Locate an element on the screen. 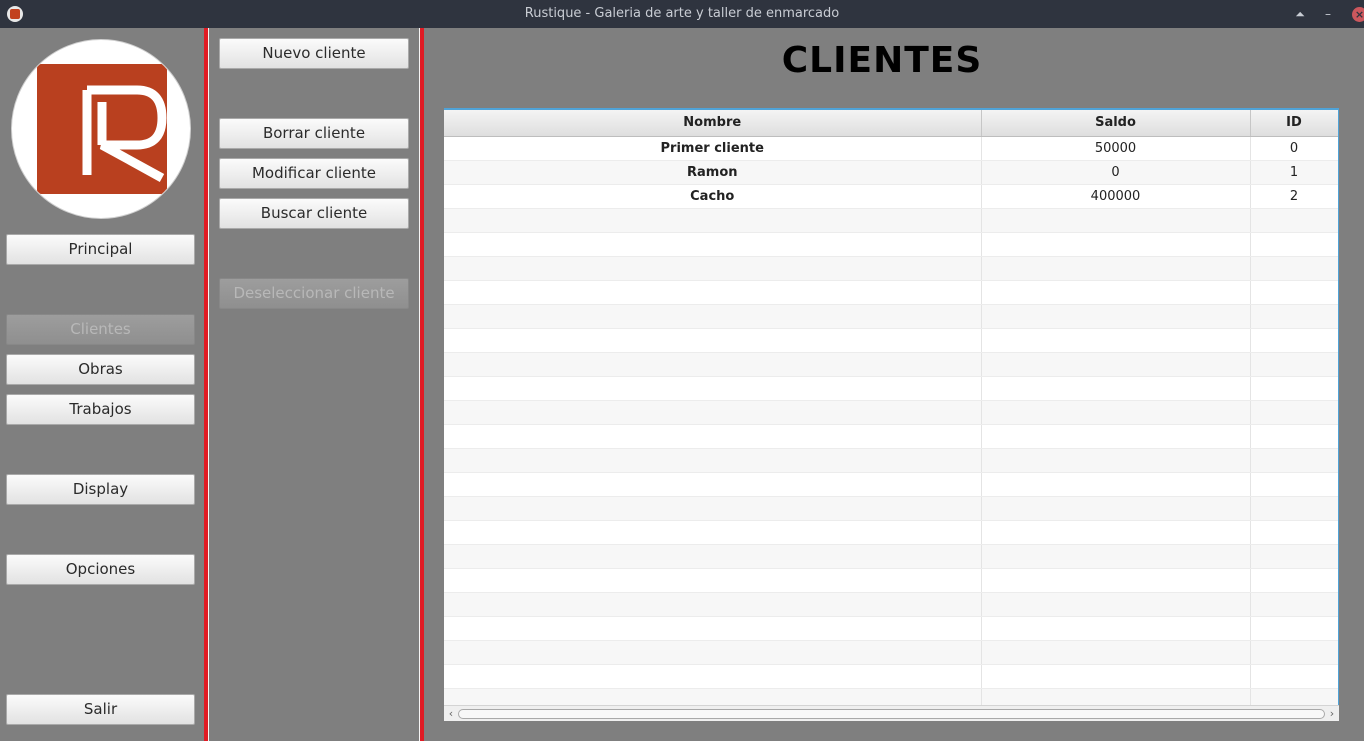 This screenshot has height=741, width=1364. scroll-right-icon: › is located at coordinates (1332, 714).